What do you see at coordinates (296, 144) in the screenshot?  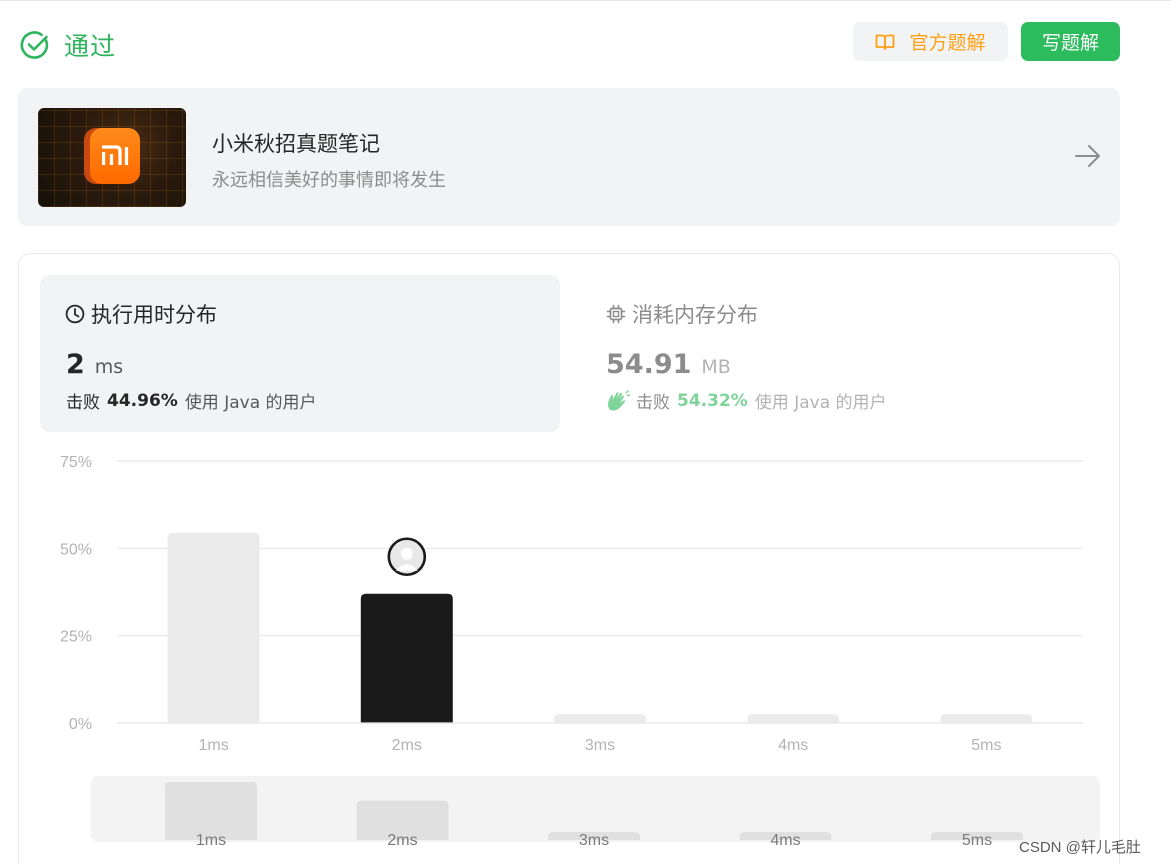 I see `study-plan-title: 小米秋招真题笔记` at bounding box center [296, 144].